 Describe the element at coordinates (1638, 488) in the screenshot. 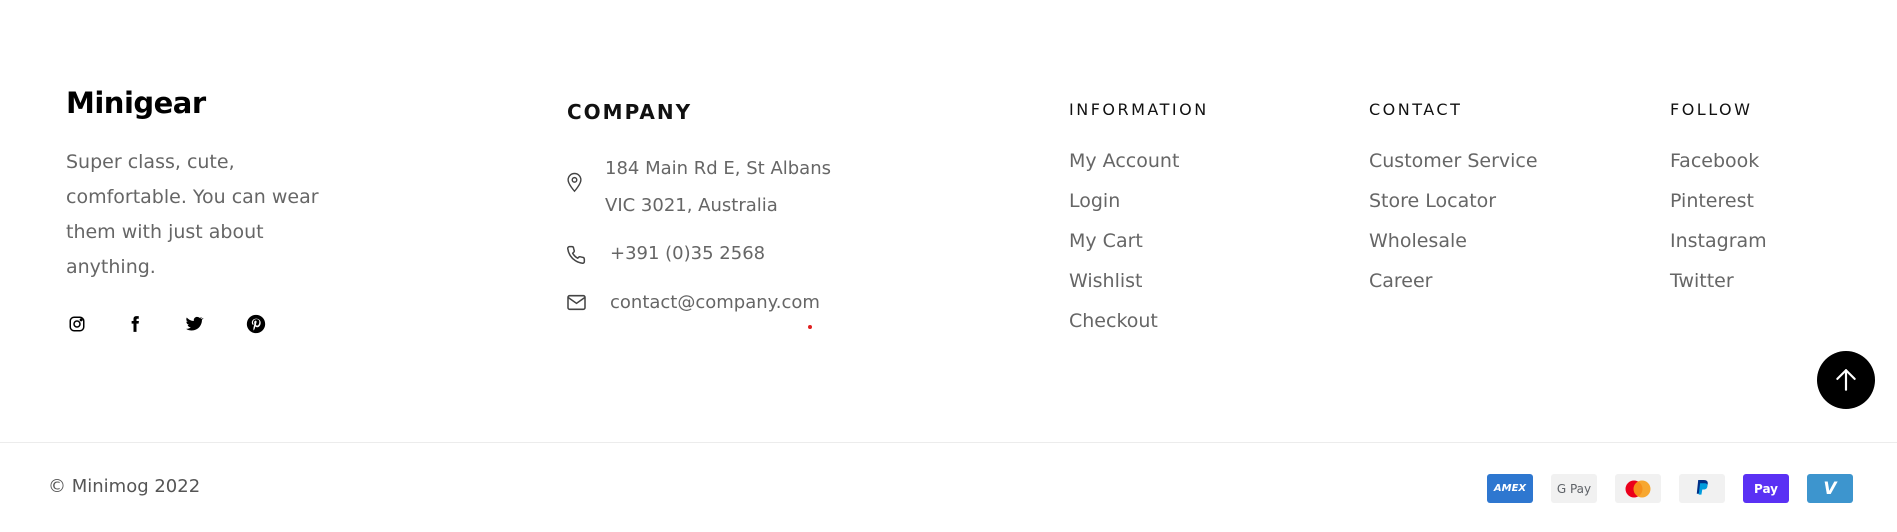

I see `mastercard-icon` at that location.